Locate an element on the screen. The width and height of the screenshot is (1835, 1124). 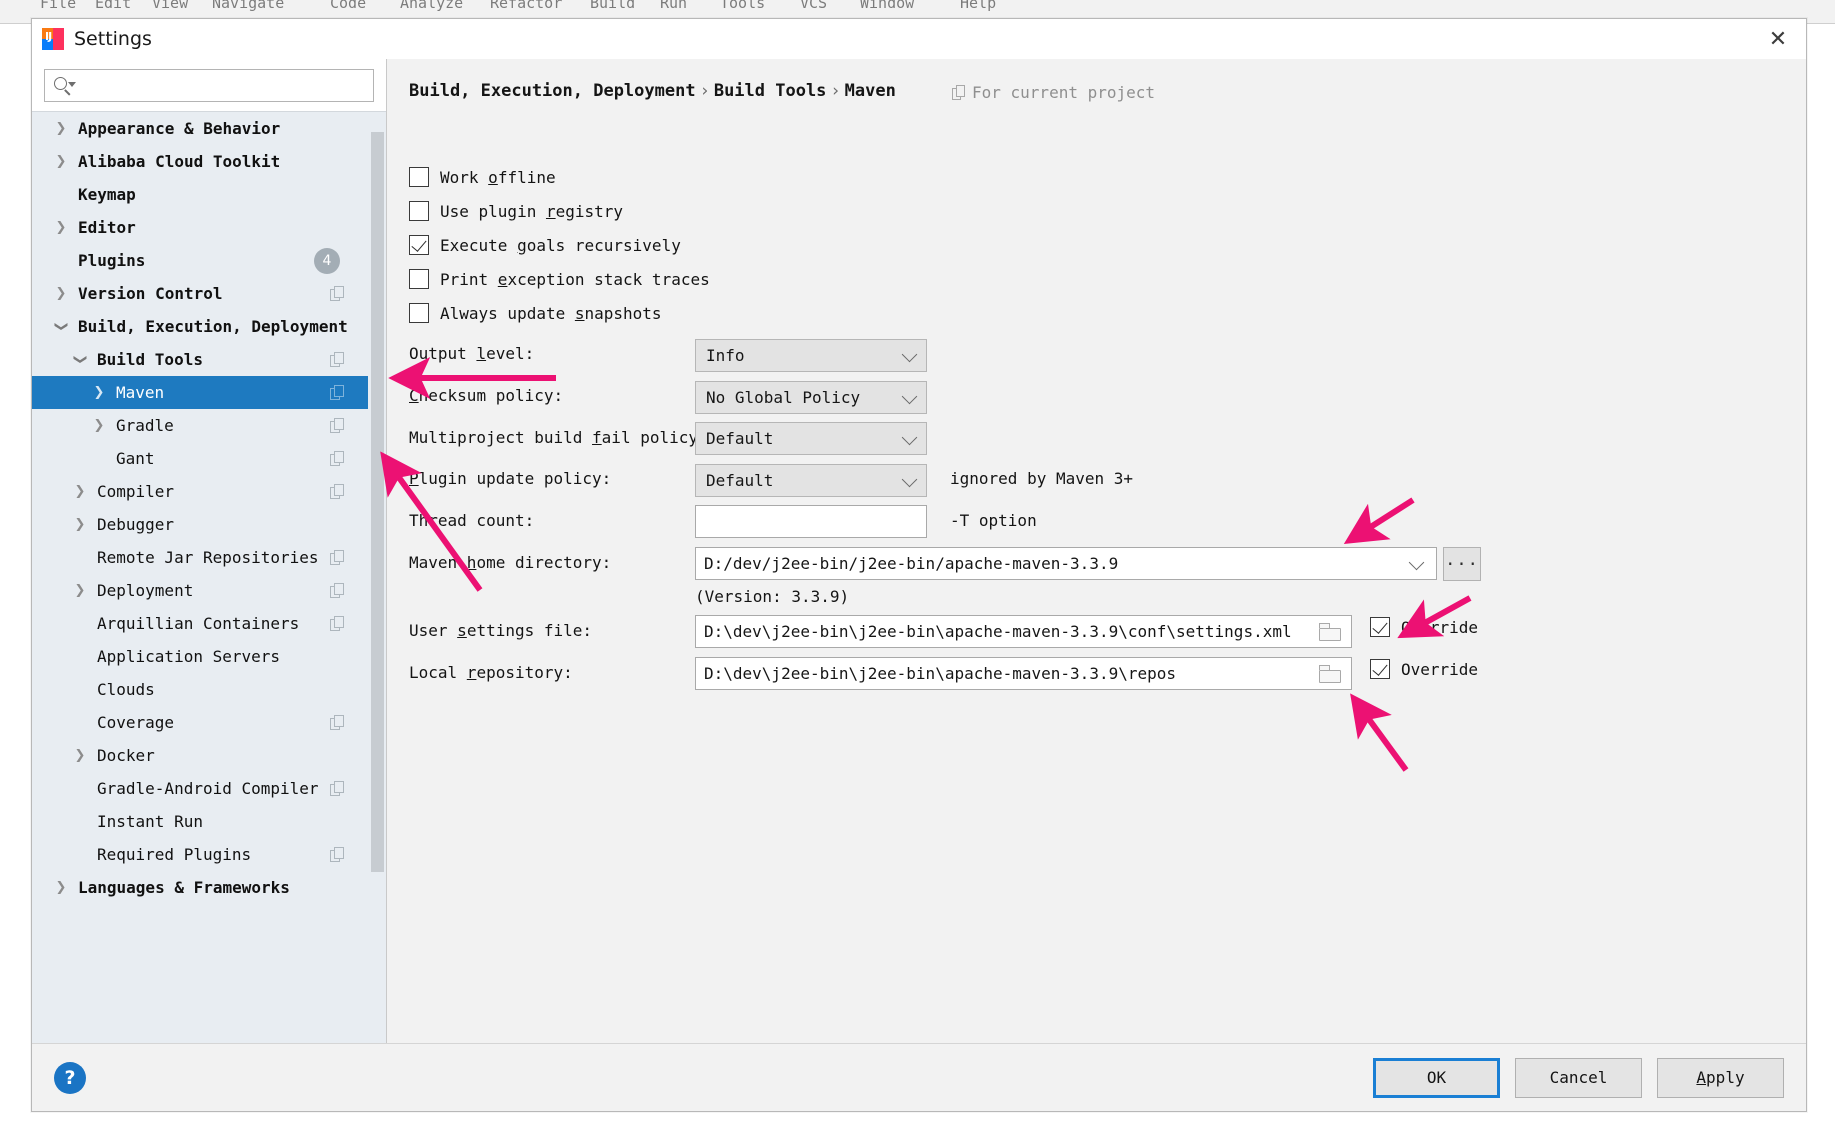
checkbox-execute-goals-recursively: Execute goals recursively is located at coordinates (545, 245).